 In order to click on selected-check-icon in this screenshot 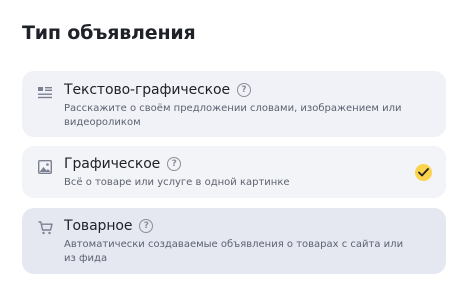, I will do `click(423, 172)`.